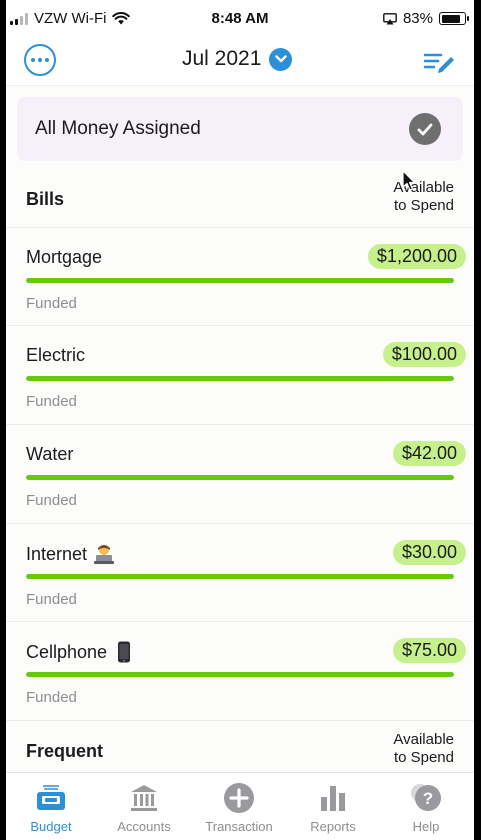 The image size is (481, 840). Describe the element at coordinates (240, 572) in the screenshot. I see `category-row-internet: Internet $30.00 Funded` at that location.